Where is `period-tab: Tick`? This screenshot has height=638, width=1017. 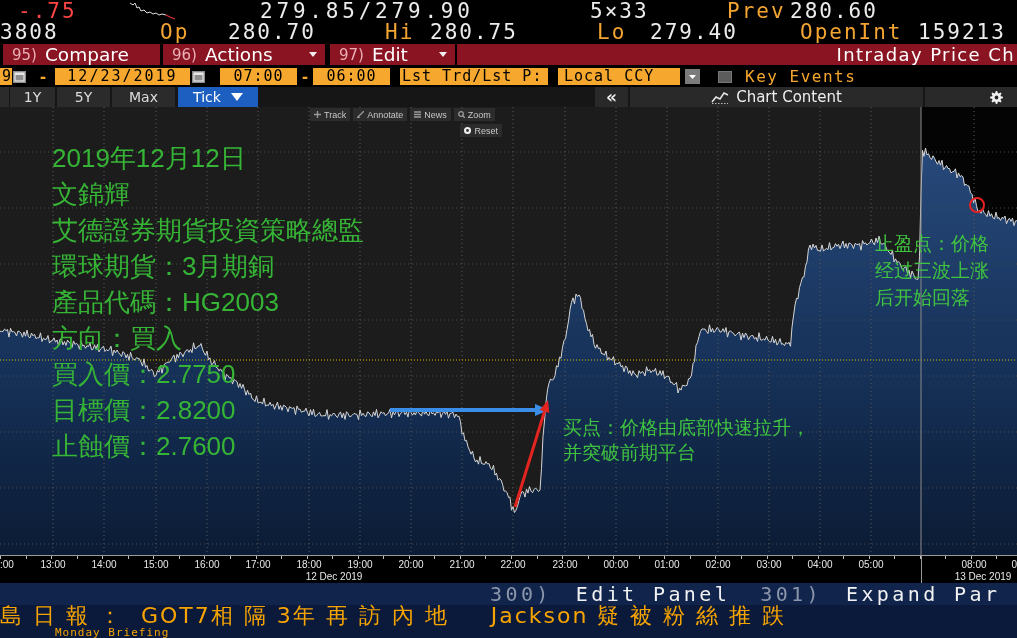
period-tab: Tick is located at coordinates (218, 97).